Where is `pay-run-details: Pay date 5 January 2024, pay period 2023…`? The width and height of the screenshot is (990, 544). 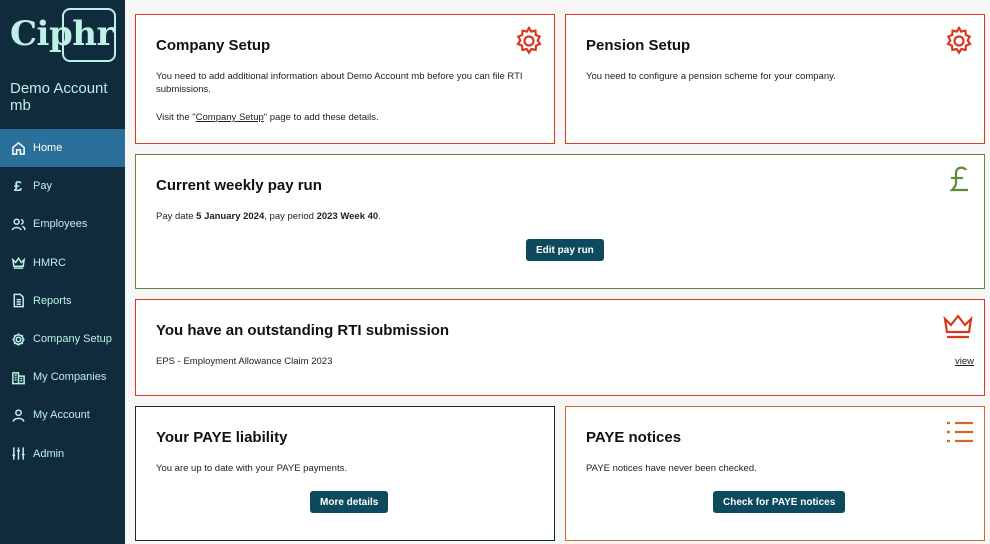 pay-run-details: Pay date 5 January 2024, pay period 2023… is located at coordinates (268, 216).